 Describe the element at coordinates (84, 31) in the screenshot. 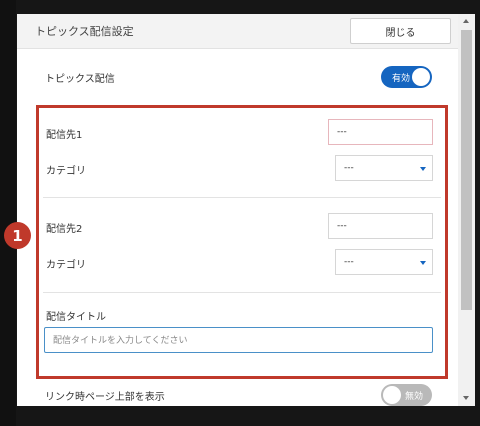

I see `dialog-title: トピックス配信設定` at that location.